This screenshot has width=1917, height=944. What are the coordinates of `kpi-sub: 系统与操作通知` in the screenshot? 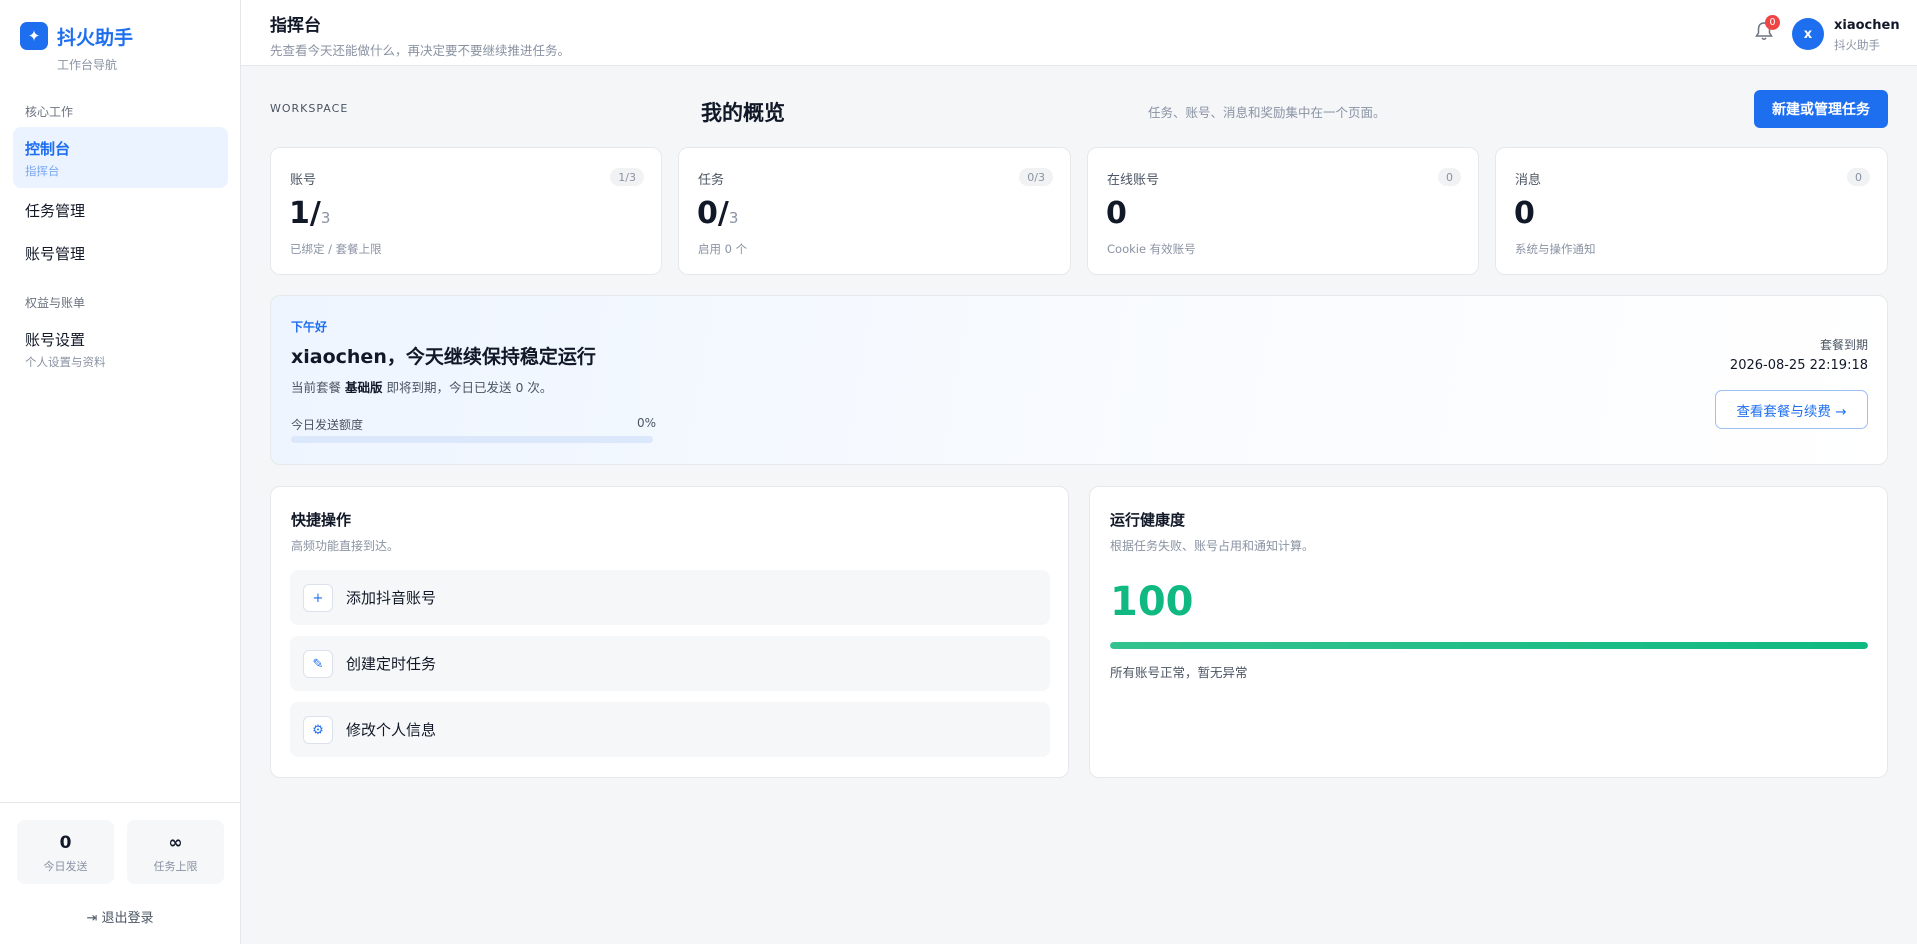 It's located at (1555, 249).